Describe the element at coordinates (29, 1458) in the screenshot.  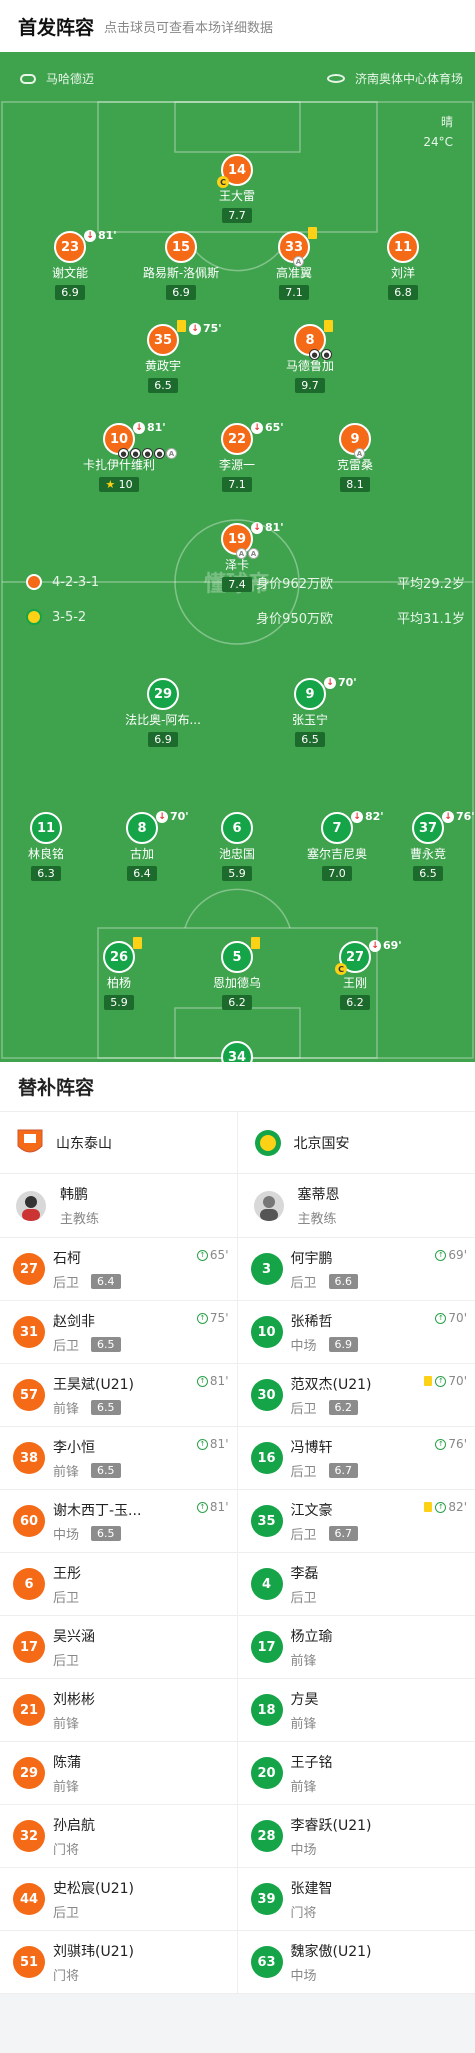
I see `sub-player-number: 38` at that location.